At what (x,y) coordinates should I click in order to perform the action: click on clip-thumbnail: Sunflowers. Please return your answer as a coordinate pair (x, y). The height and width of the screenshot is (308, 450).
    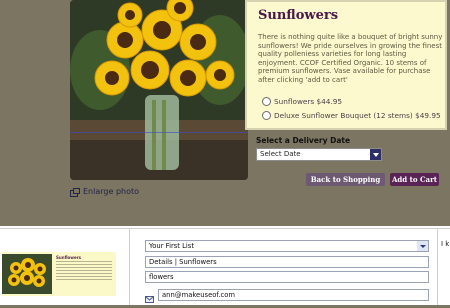
    Looking at the image, I should click on (59, 274).